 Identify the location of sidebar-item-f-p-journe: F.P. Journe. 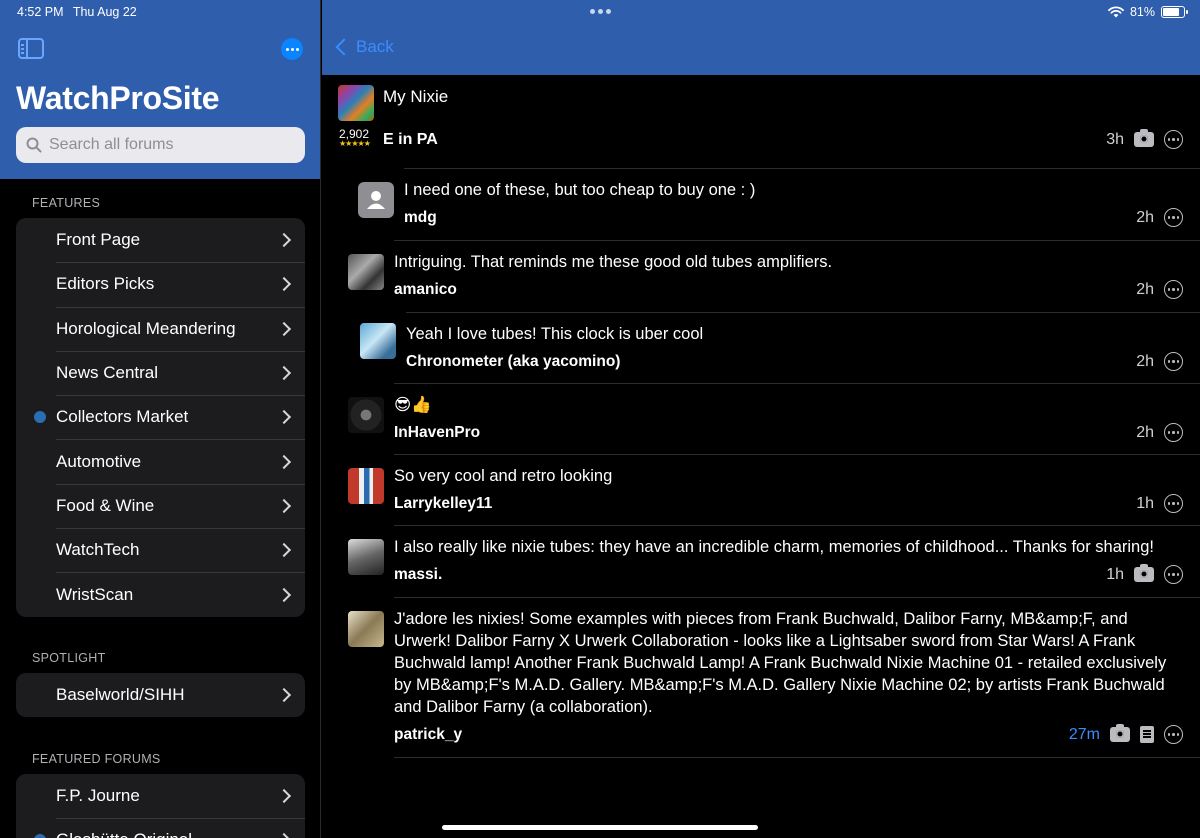
(160, 796).